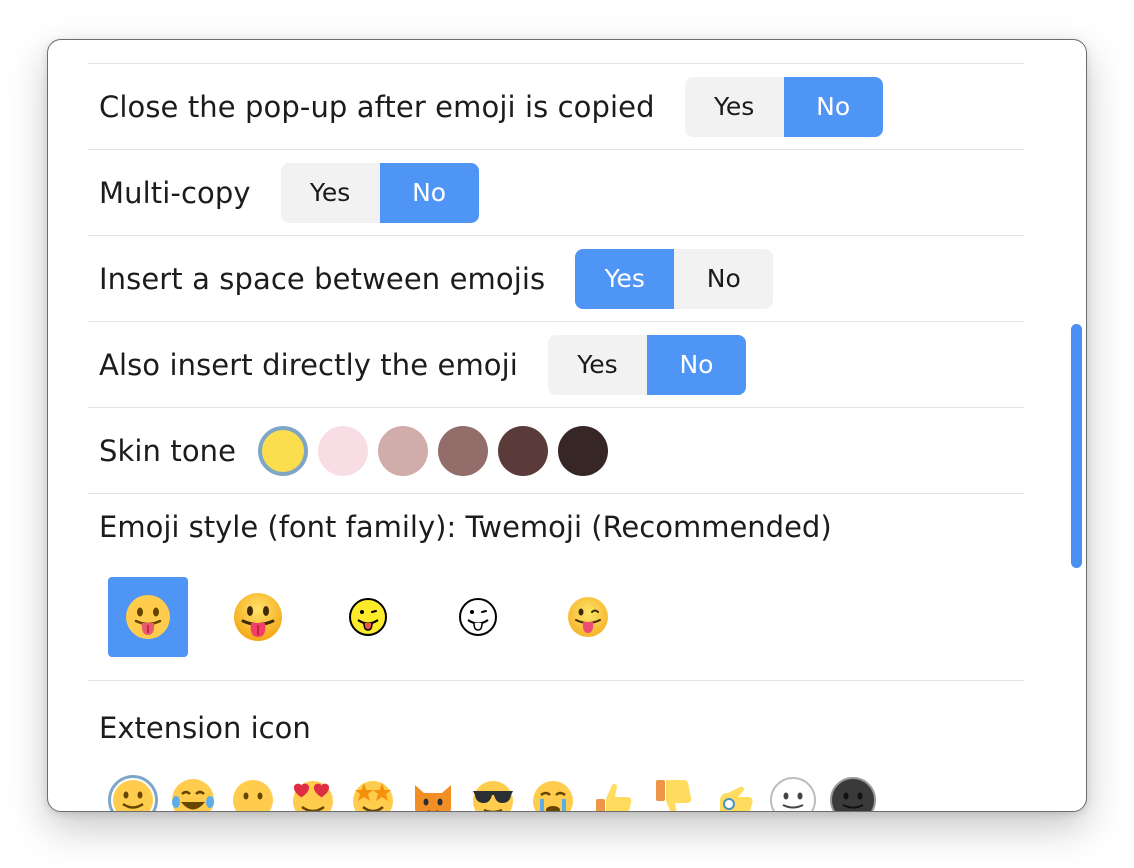 The height and width of the screenshot is (868, 1134). What do you see at coordinates (433, 798) in the screenshot?
I see `cat-face-icon` at bounding box center [433, 798].